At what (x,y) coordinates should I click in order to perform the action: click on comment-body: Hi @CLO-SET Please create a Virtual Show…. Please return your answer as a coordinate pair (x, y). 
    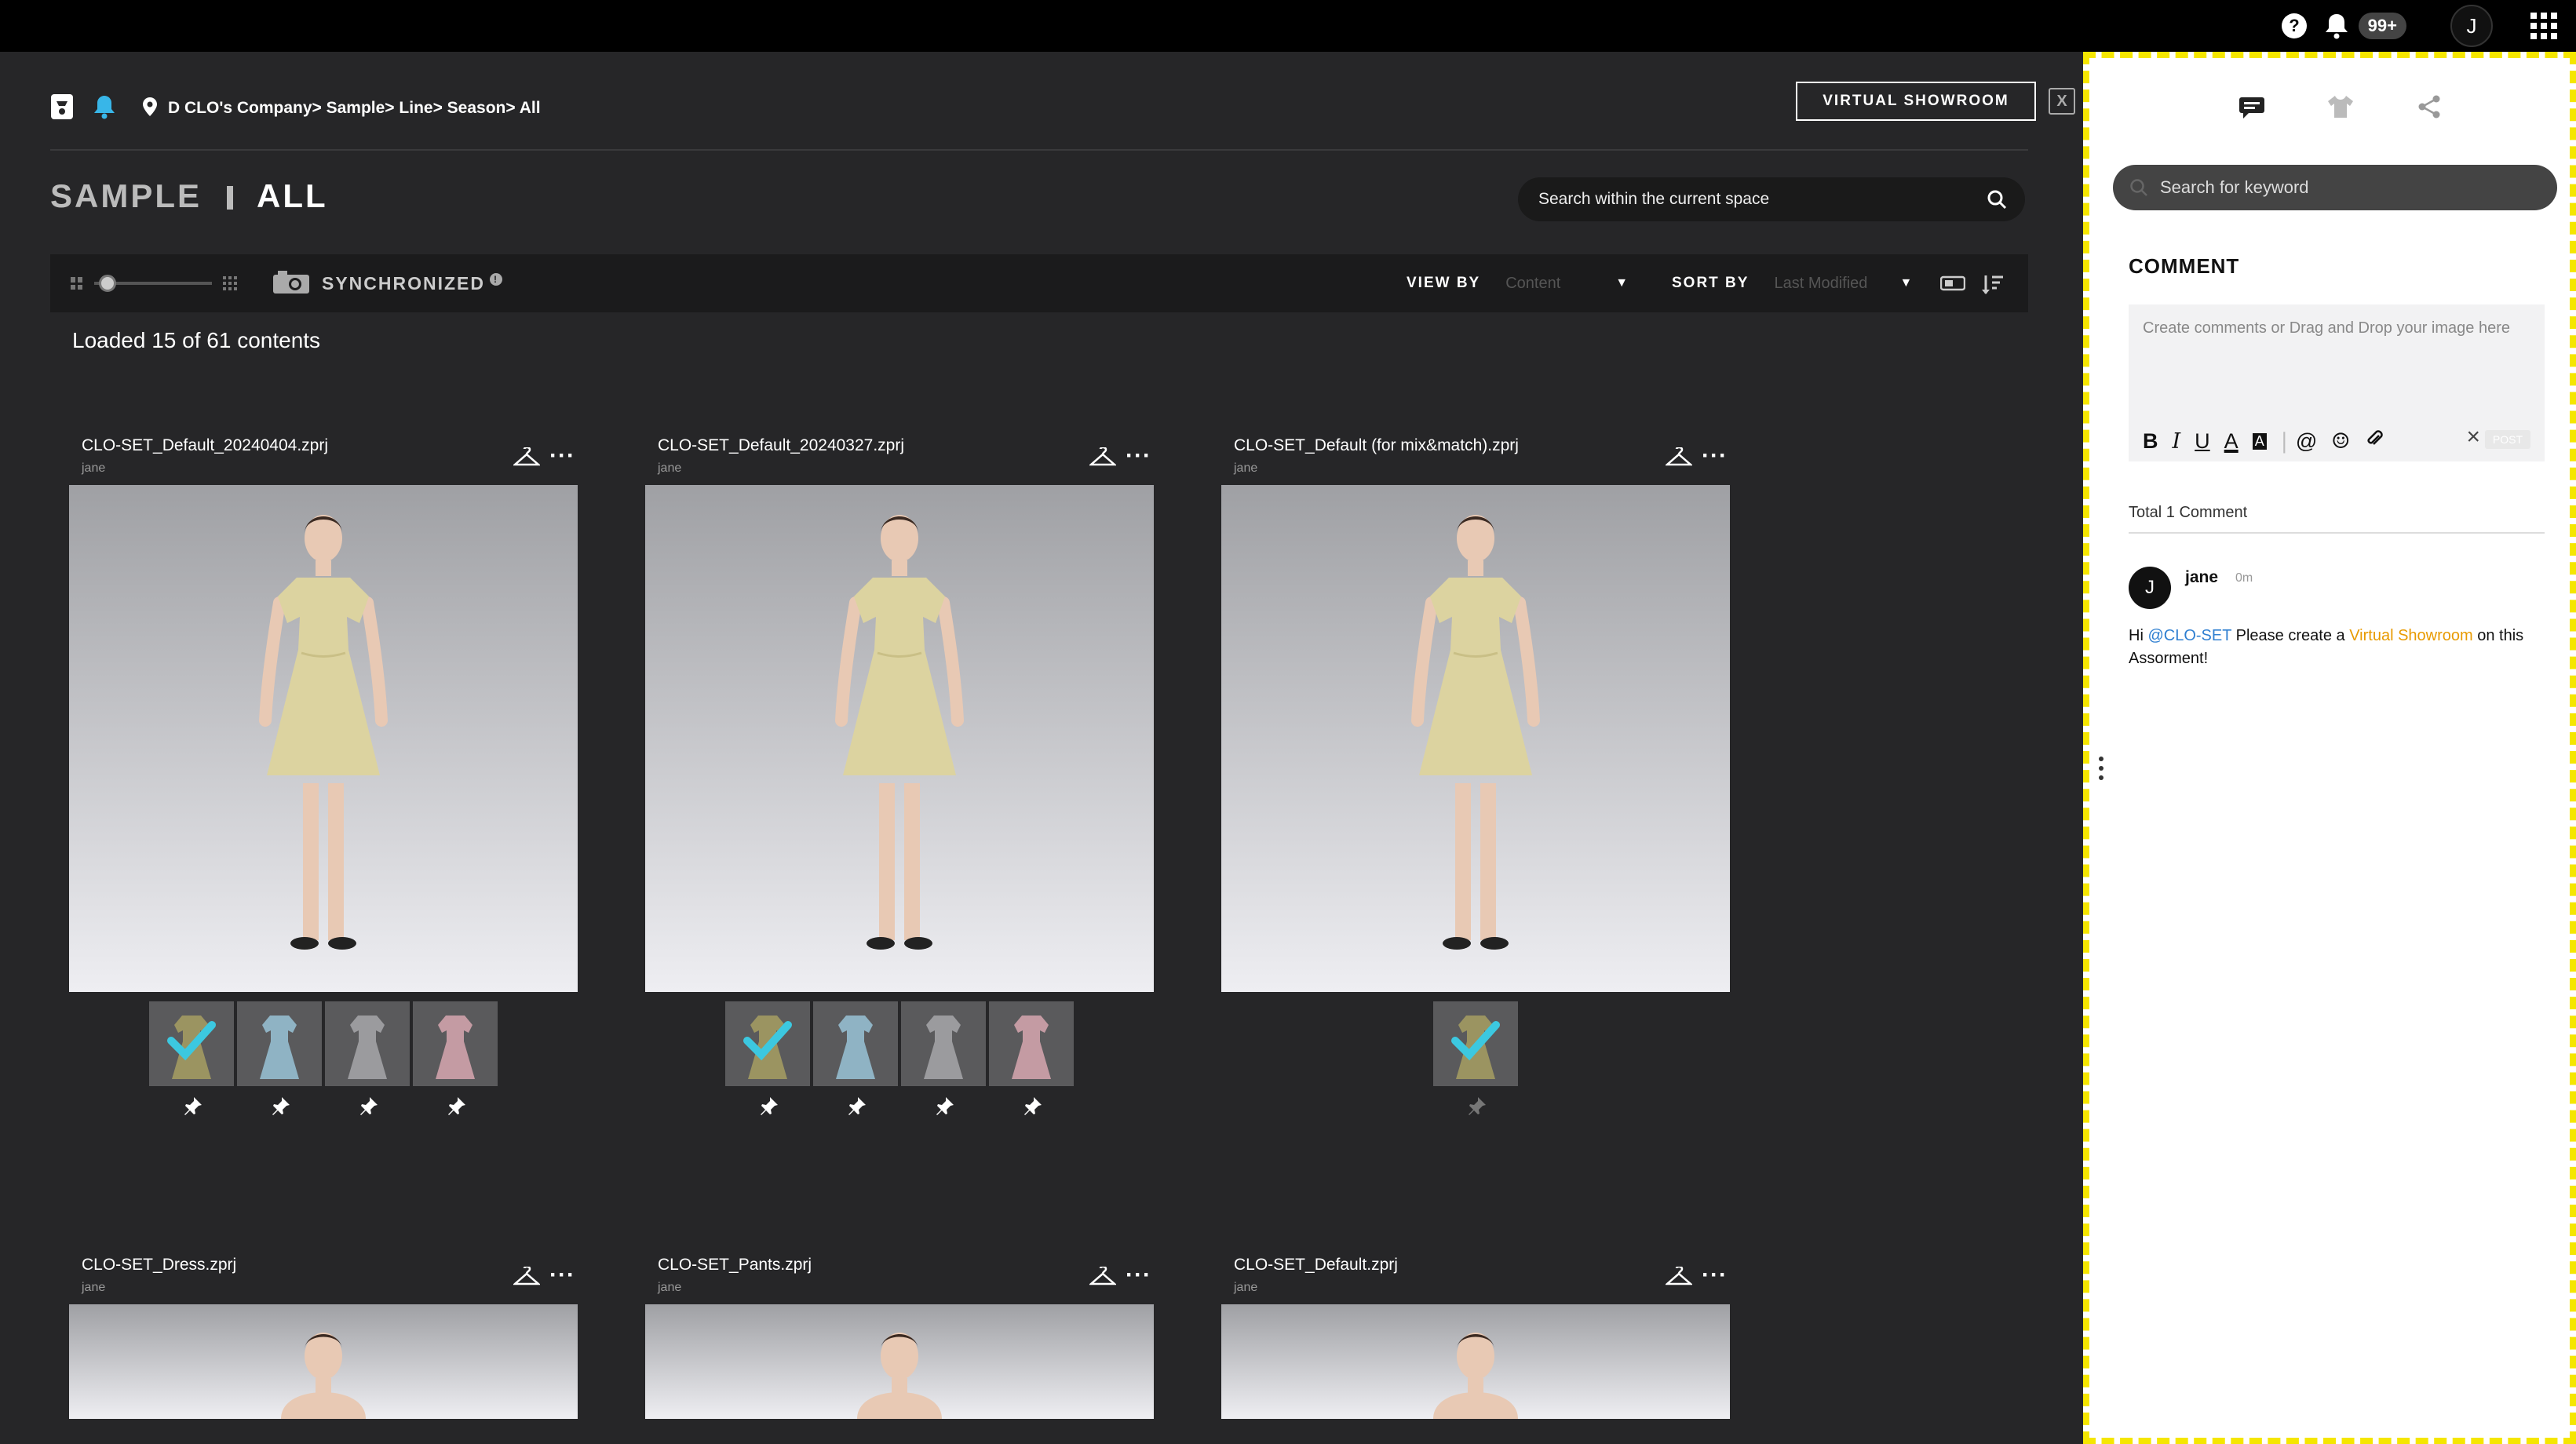
    Looking at the image, I should click on (2340, 648).